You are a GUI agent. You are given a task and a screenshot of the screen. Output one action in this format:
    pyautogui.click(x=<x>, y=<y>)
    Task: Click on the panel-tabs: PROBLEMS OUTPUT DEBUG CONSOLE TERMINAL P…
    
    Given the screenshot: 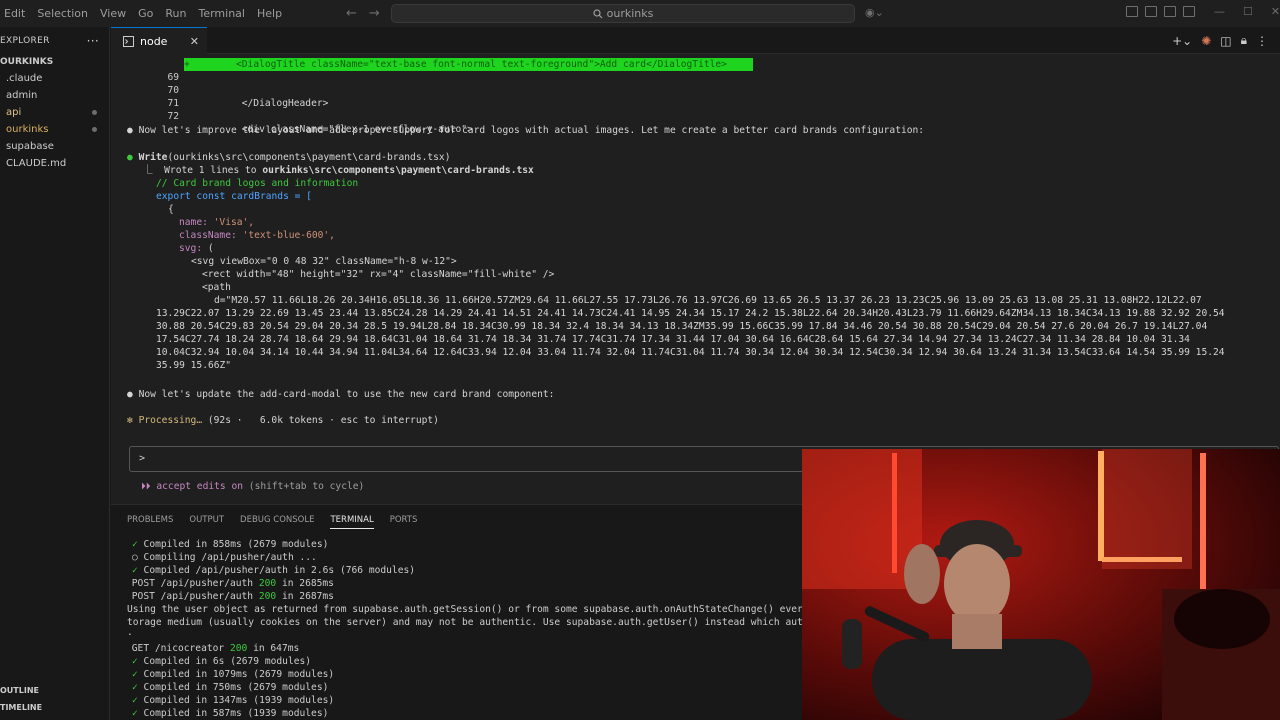 What is the action you would take?
    pyautogui.click(x=272, y=522)
    